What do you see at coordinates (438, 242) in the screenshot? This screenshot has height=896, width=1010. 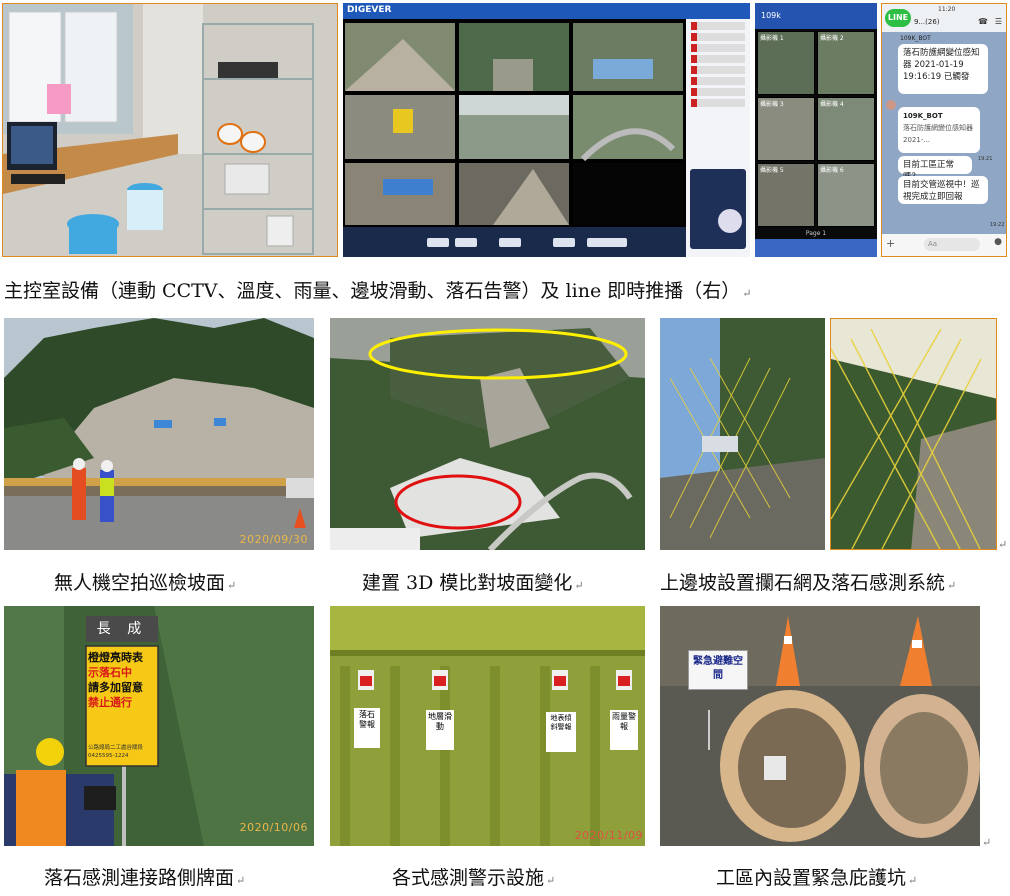 I see `cctv-prev-button` at bounding box center [438, 242].